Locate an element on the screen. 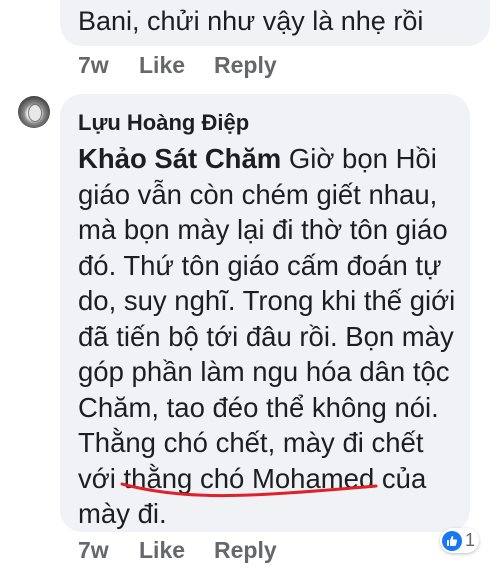  previous-comment-text: Bani, chửi như vậy là nhẹ rồi is located at coordinates (251, 21).